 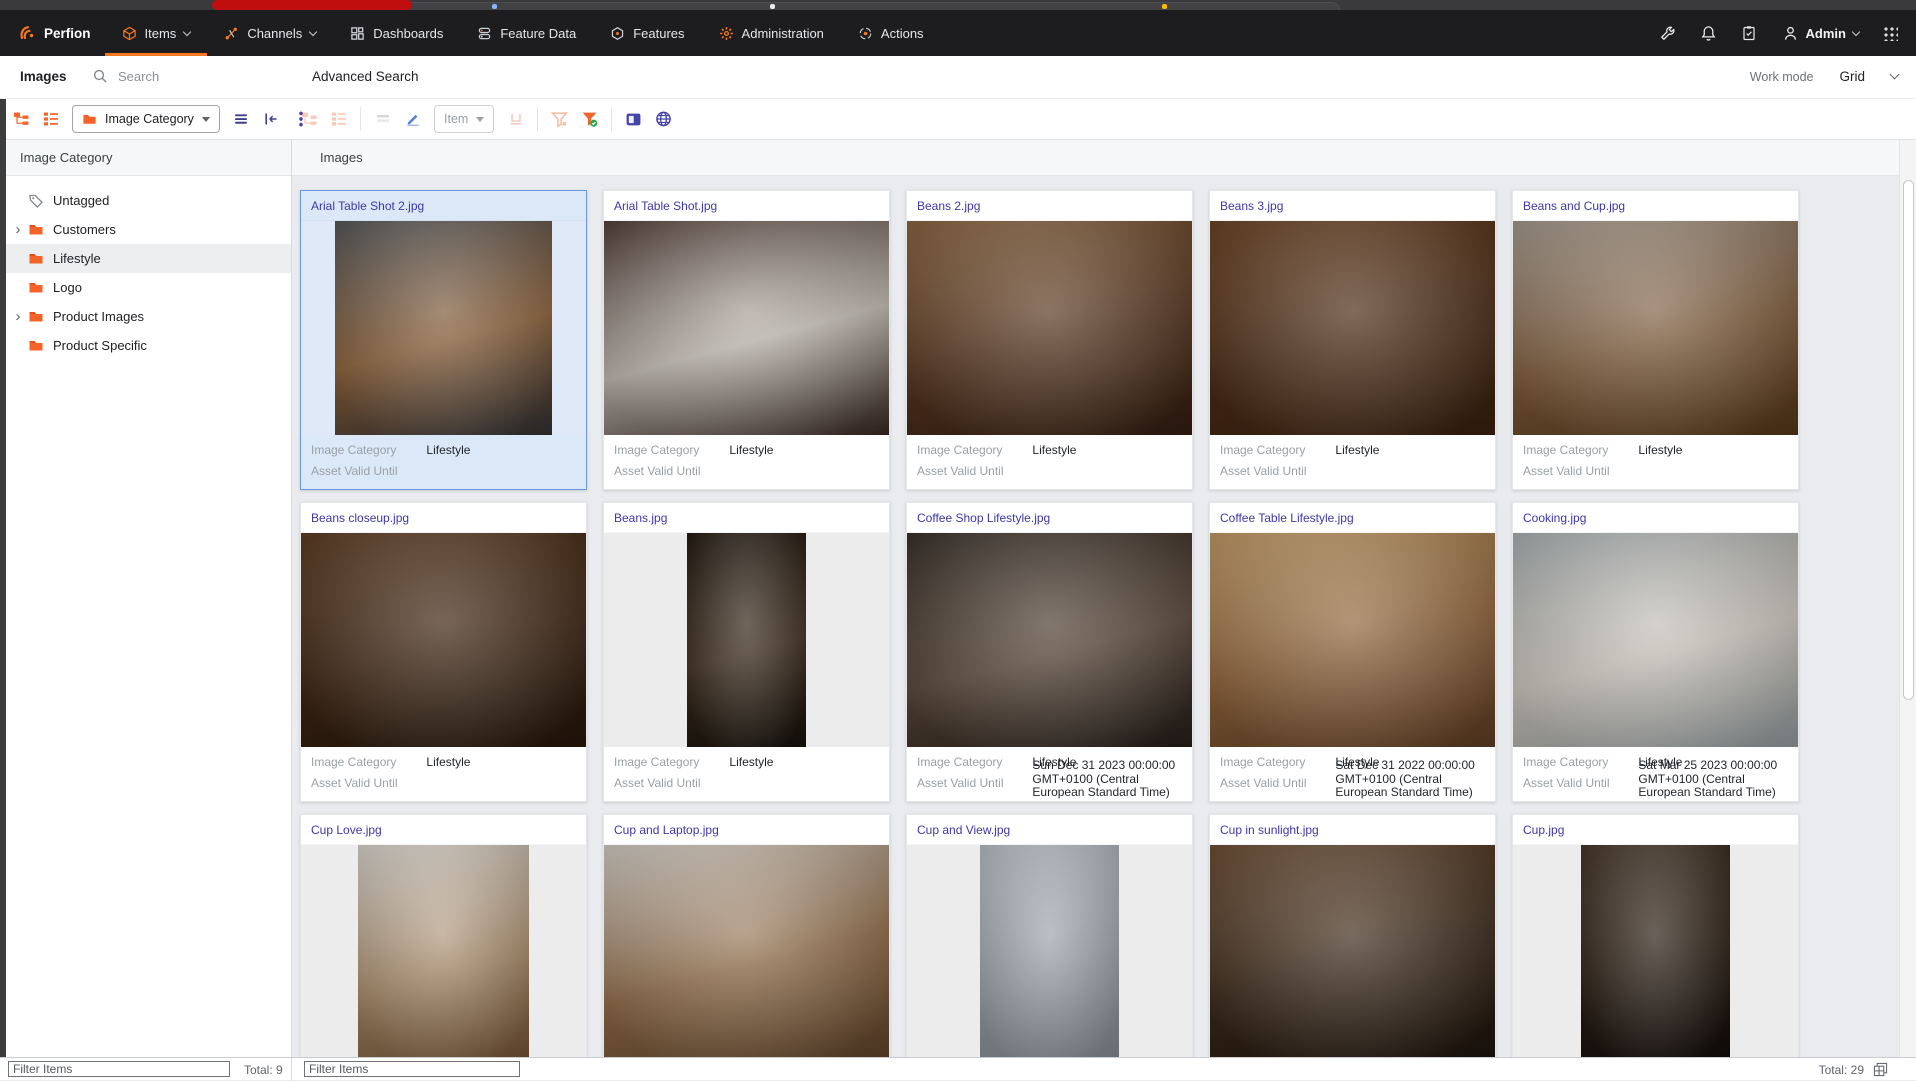 I want to click on search-box, so click(x=180, y=76).